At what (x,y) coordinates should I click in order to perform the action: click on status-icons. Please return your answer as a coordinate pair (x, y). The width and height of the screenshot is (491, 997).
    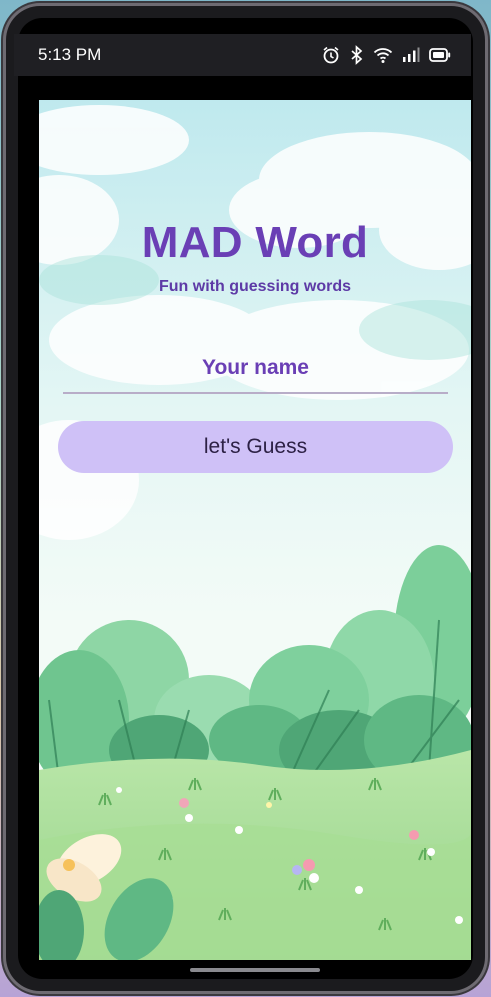
    Looking at the image, I should click on (386, 55).